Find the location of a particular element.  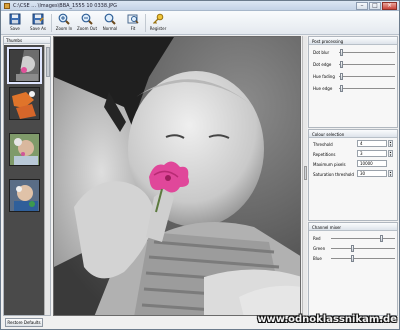

hue-edge-slider is located at coordinates (342, 88).